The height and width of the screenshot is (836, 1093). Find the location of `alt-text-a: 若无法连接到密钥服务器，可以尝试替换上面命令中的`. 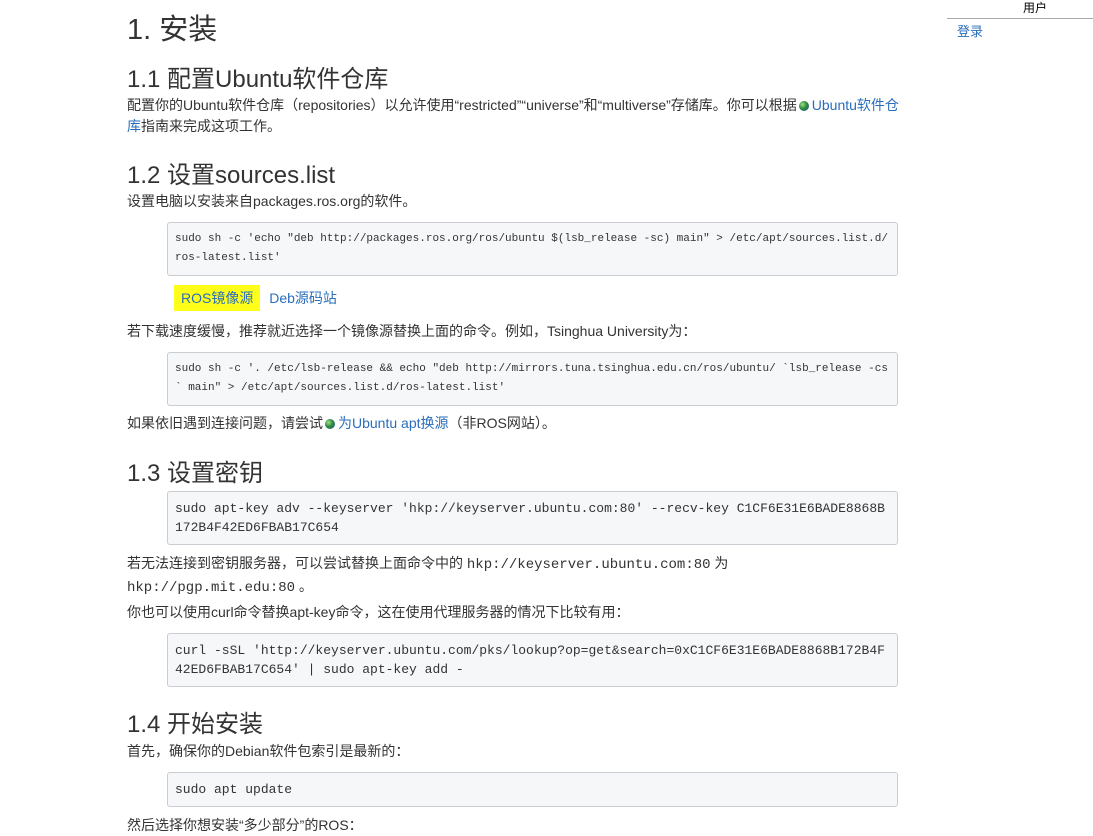

alt-text-a: 若无法连接到密钥服务器，可以尝试替换上面命令中的 is located at coordinates (297, 563).